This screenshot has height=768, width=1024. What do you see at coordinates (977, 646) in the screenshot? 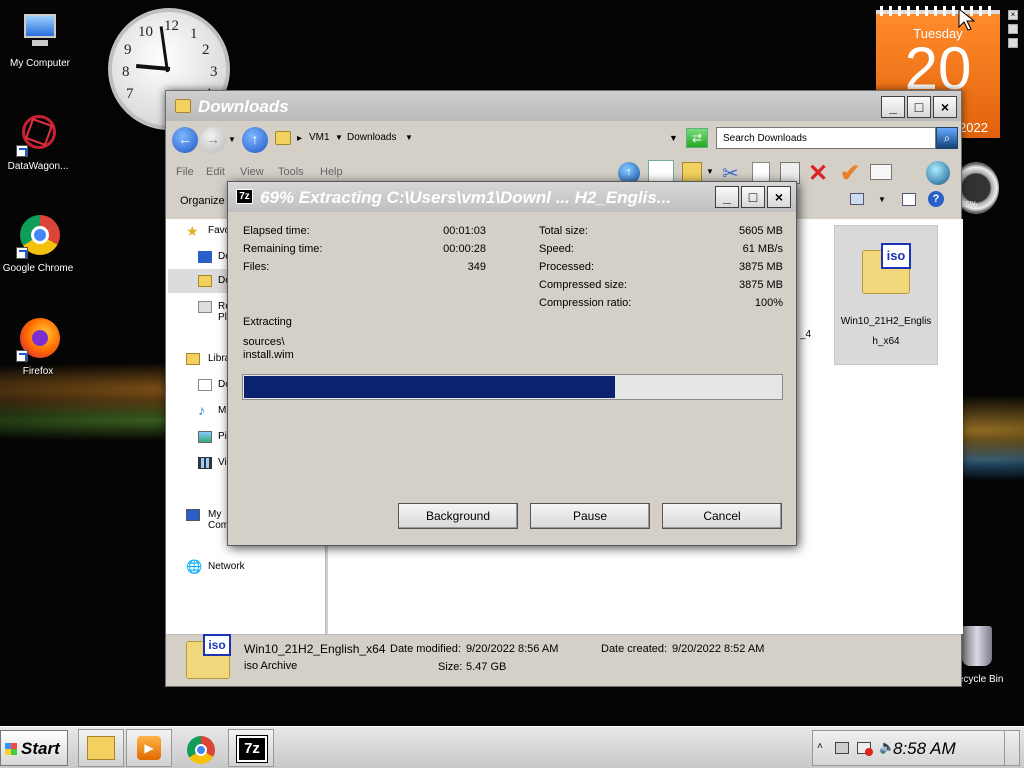
I see `recycle-bin-icon` at bounding box center [977, 646].